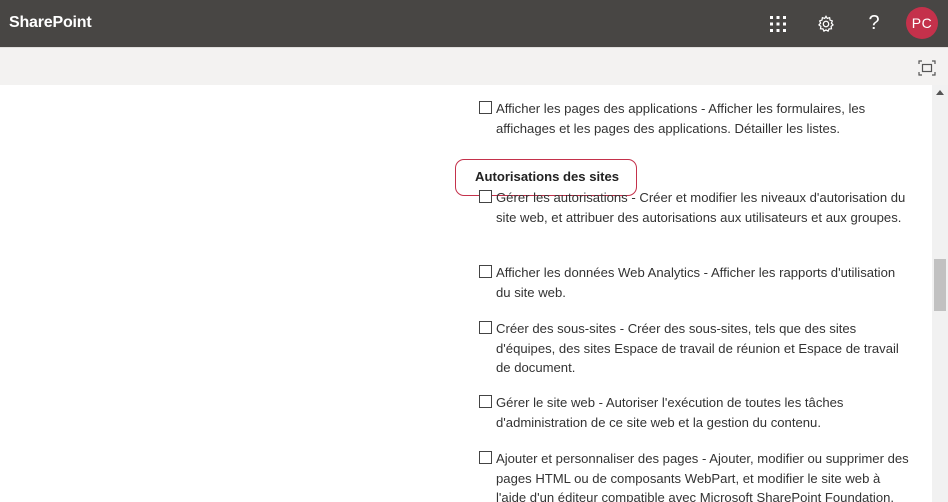 This screenshot has height=502, width=948. I want to click on app-brand: SharePoint, so click(50, 23).